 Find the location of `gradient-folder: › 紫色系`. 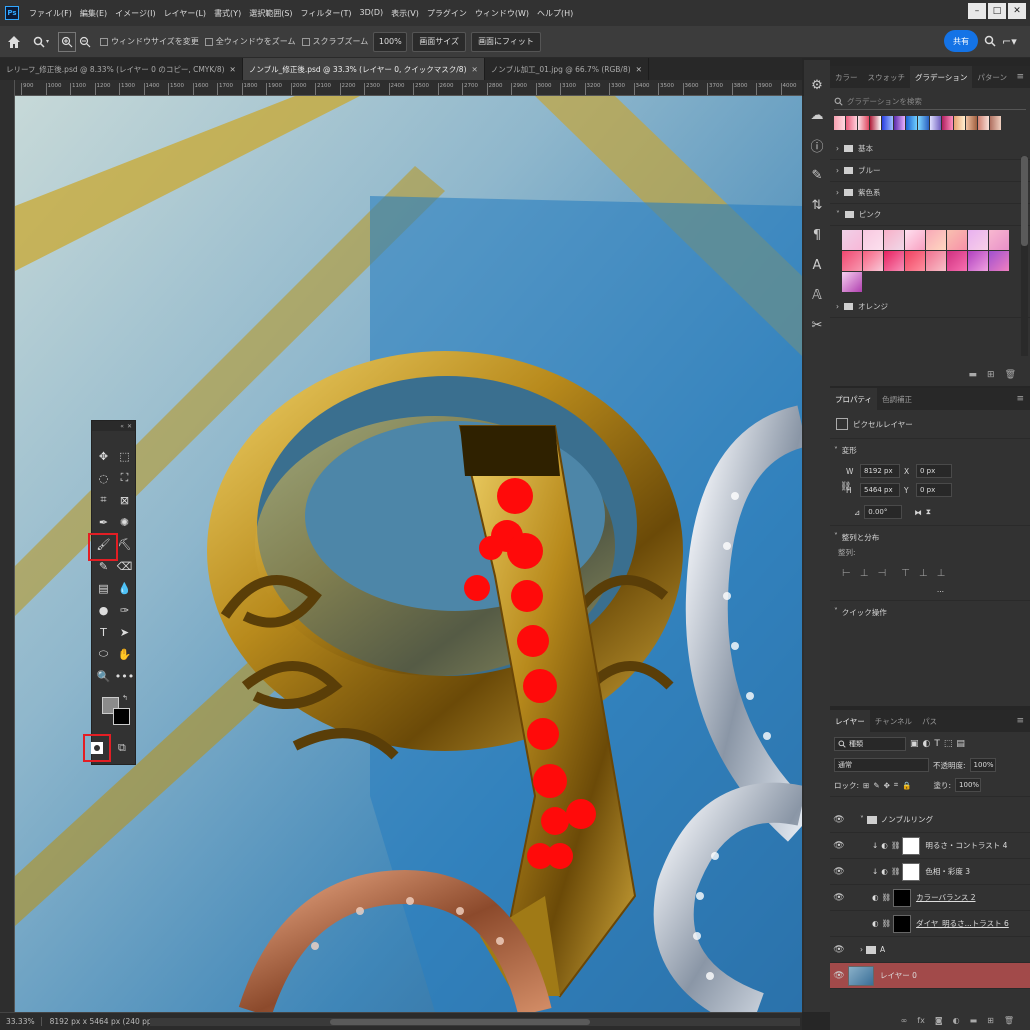

gradient-folder: › 紫色系 is located at coordinates (930, 193).